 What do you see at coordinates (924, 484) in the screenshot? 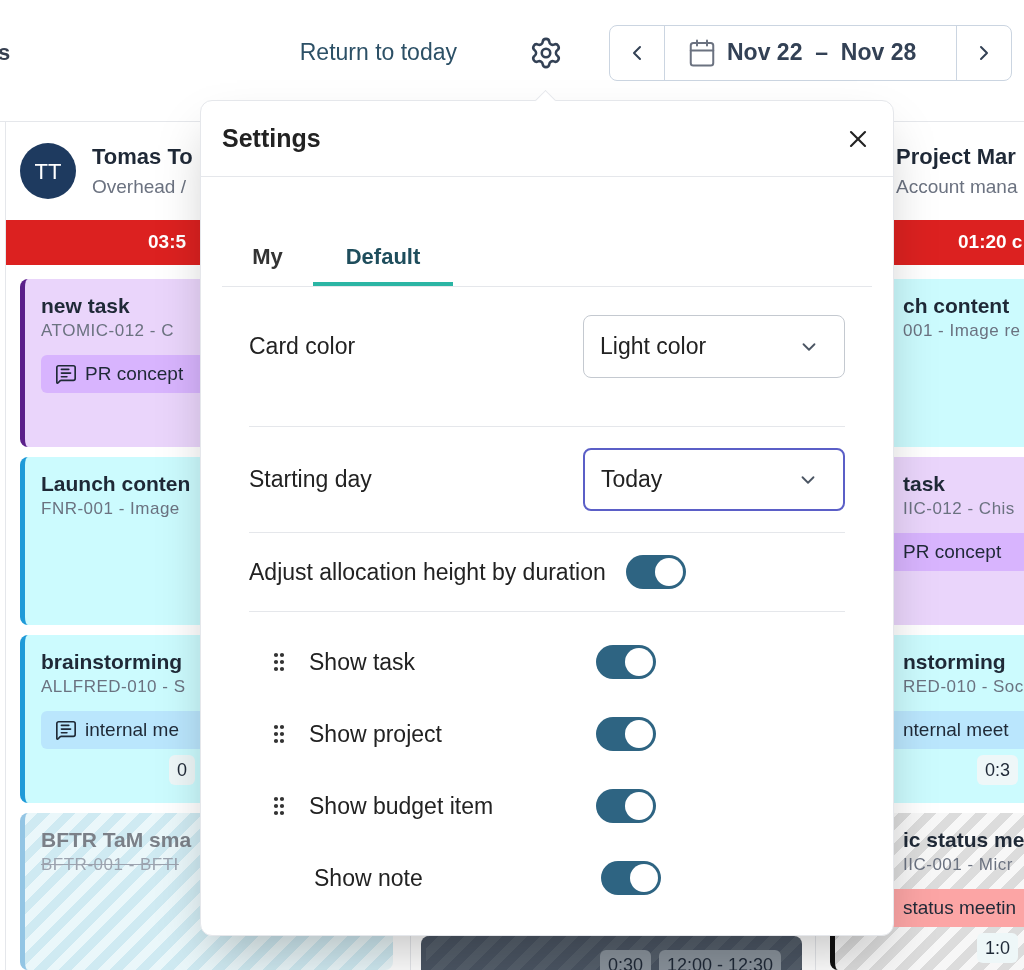
I see `task-title: task` at bounding box center [924, 484].